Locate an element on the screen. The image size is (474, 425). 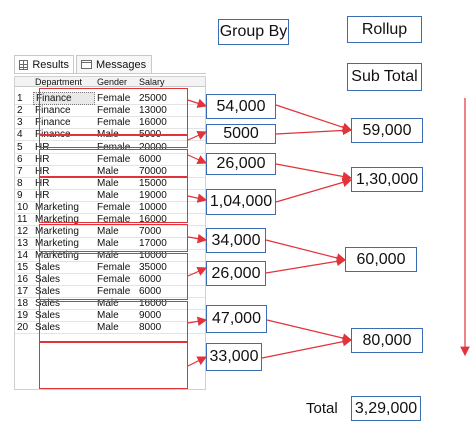
table-row: 3 Finance Female 16000 is located at coordinates (110, 123).